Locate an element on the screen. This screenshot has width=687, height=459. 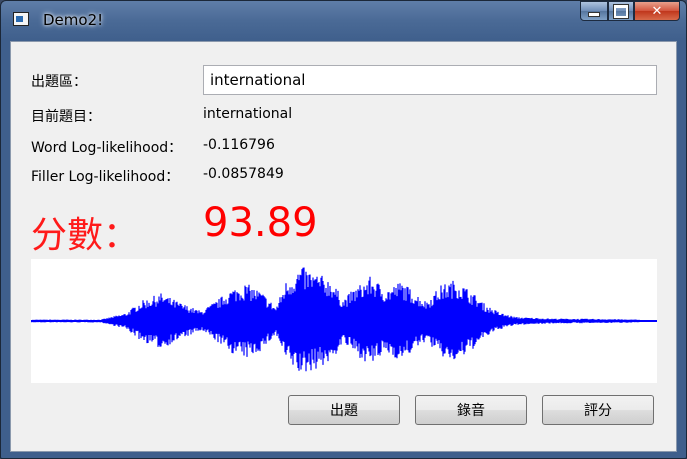
title-bar: Demo2! ✕ is located at coordinates (343, 21).